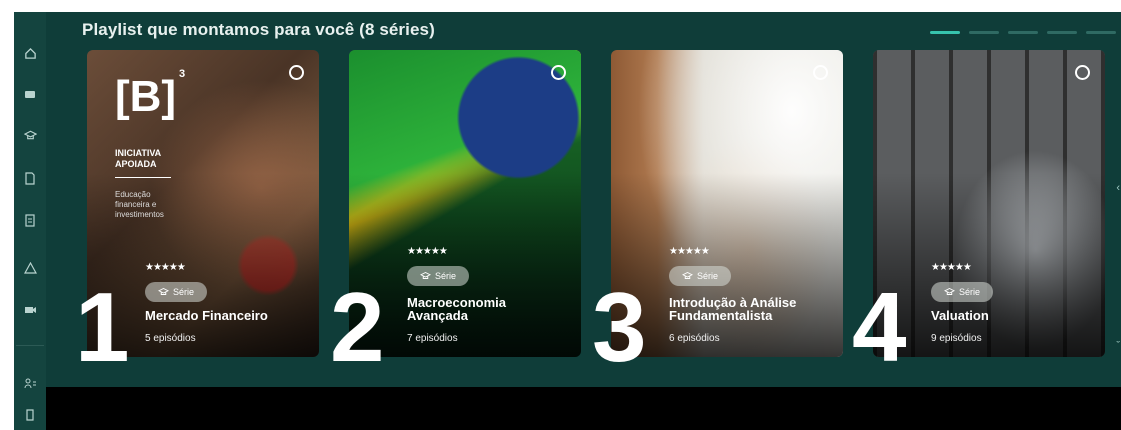  Describe the element at coordinates (456, 309) in the screenshot. I see `card-title: Macroeconomia Avançada` at that location.